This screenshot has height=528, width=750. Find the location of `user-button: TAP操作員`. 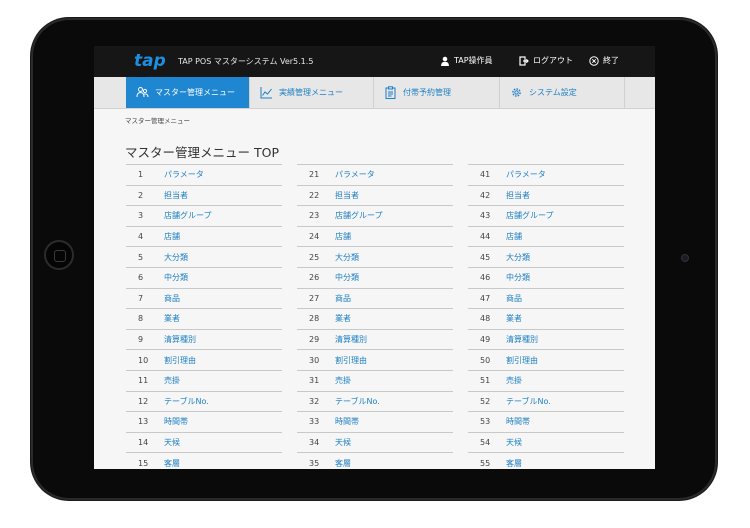

user-button: TAP操作員 is located at coordinates (466, 60).